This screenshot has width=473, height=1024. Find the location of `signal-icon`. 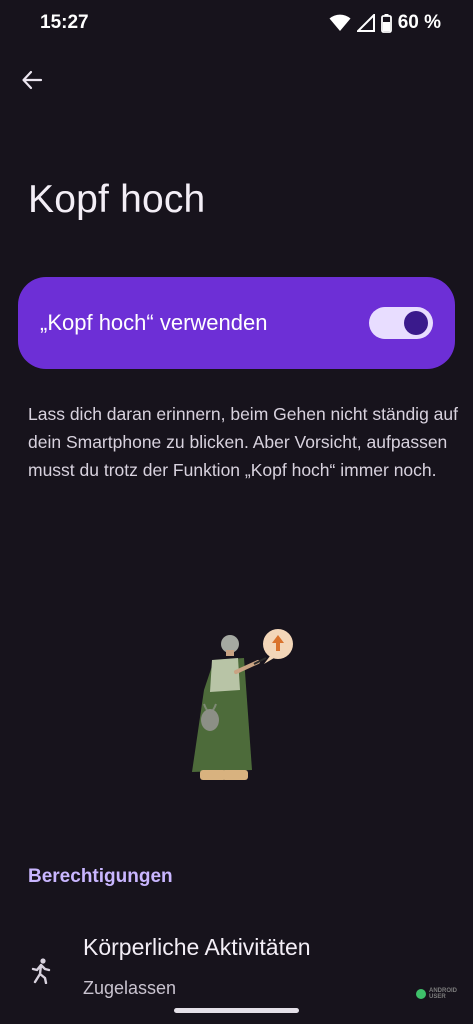

signal-icon is located at coordinates (365, 23).